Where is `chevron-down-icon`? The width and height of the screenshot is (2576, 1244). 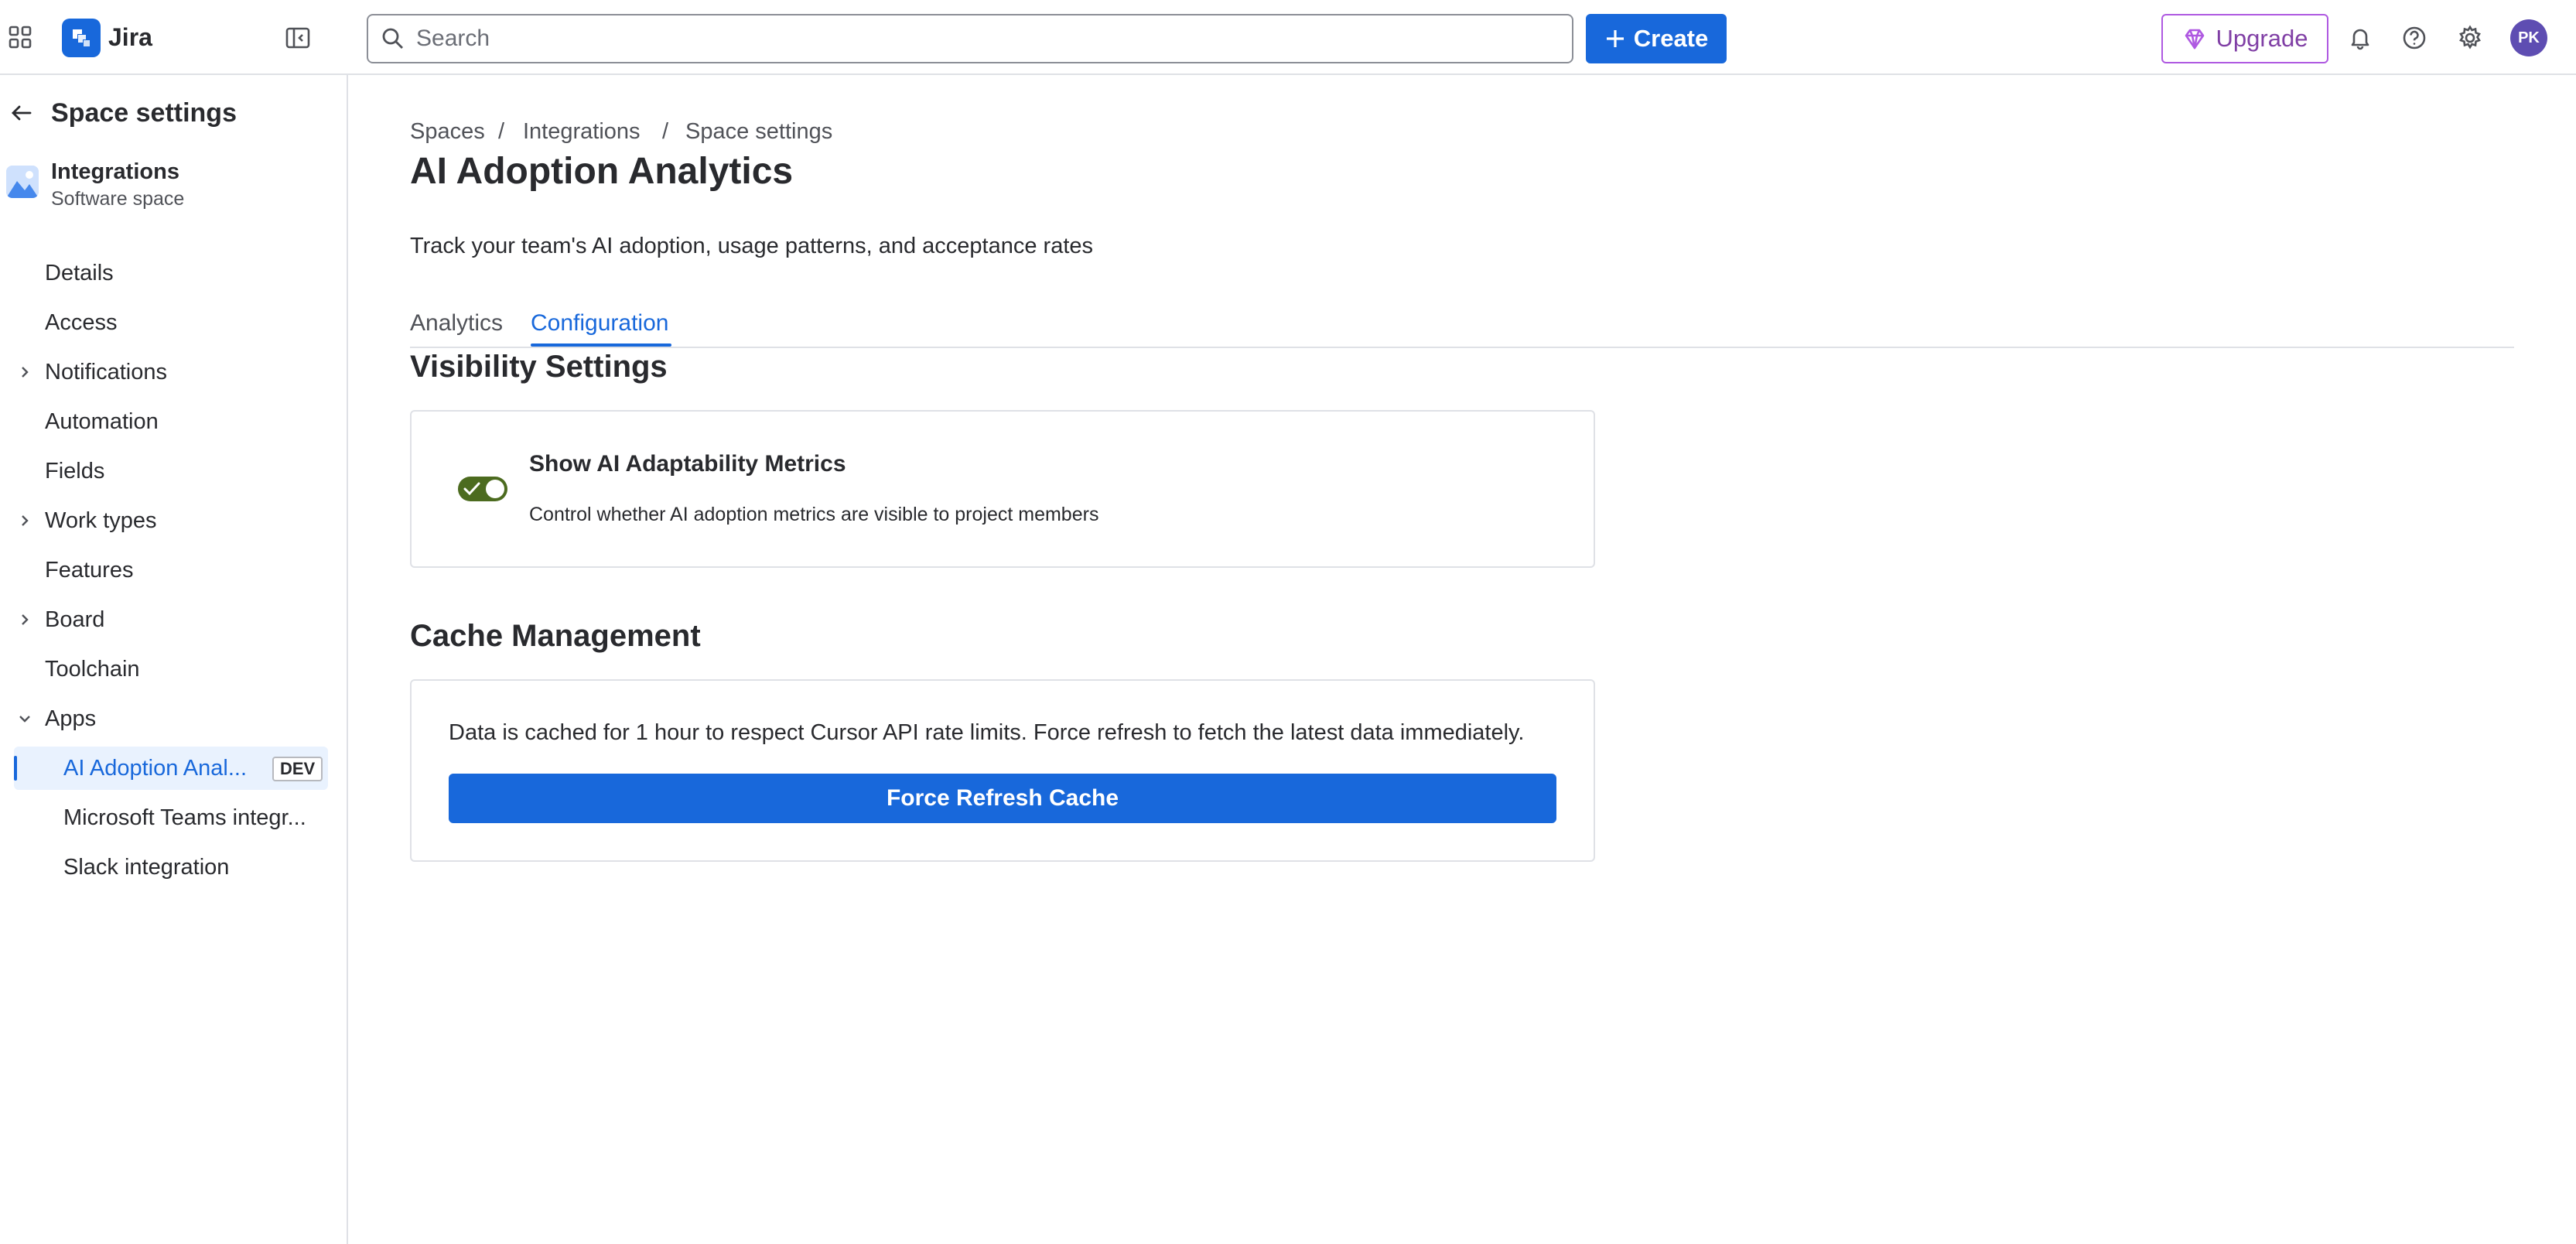
chevron-down-icon is located at coordinates (25, 719).